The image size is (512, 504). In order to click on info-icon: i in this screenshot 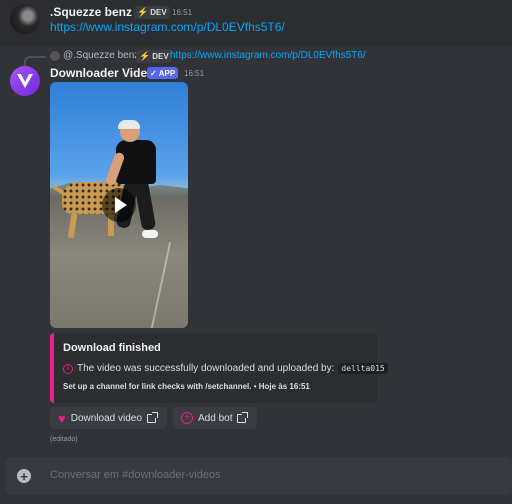, I will do `click(68, 368)`.